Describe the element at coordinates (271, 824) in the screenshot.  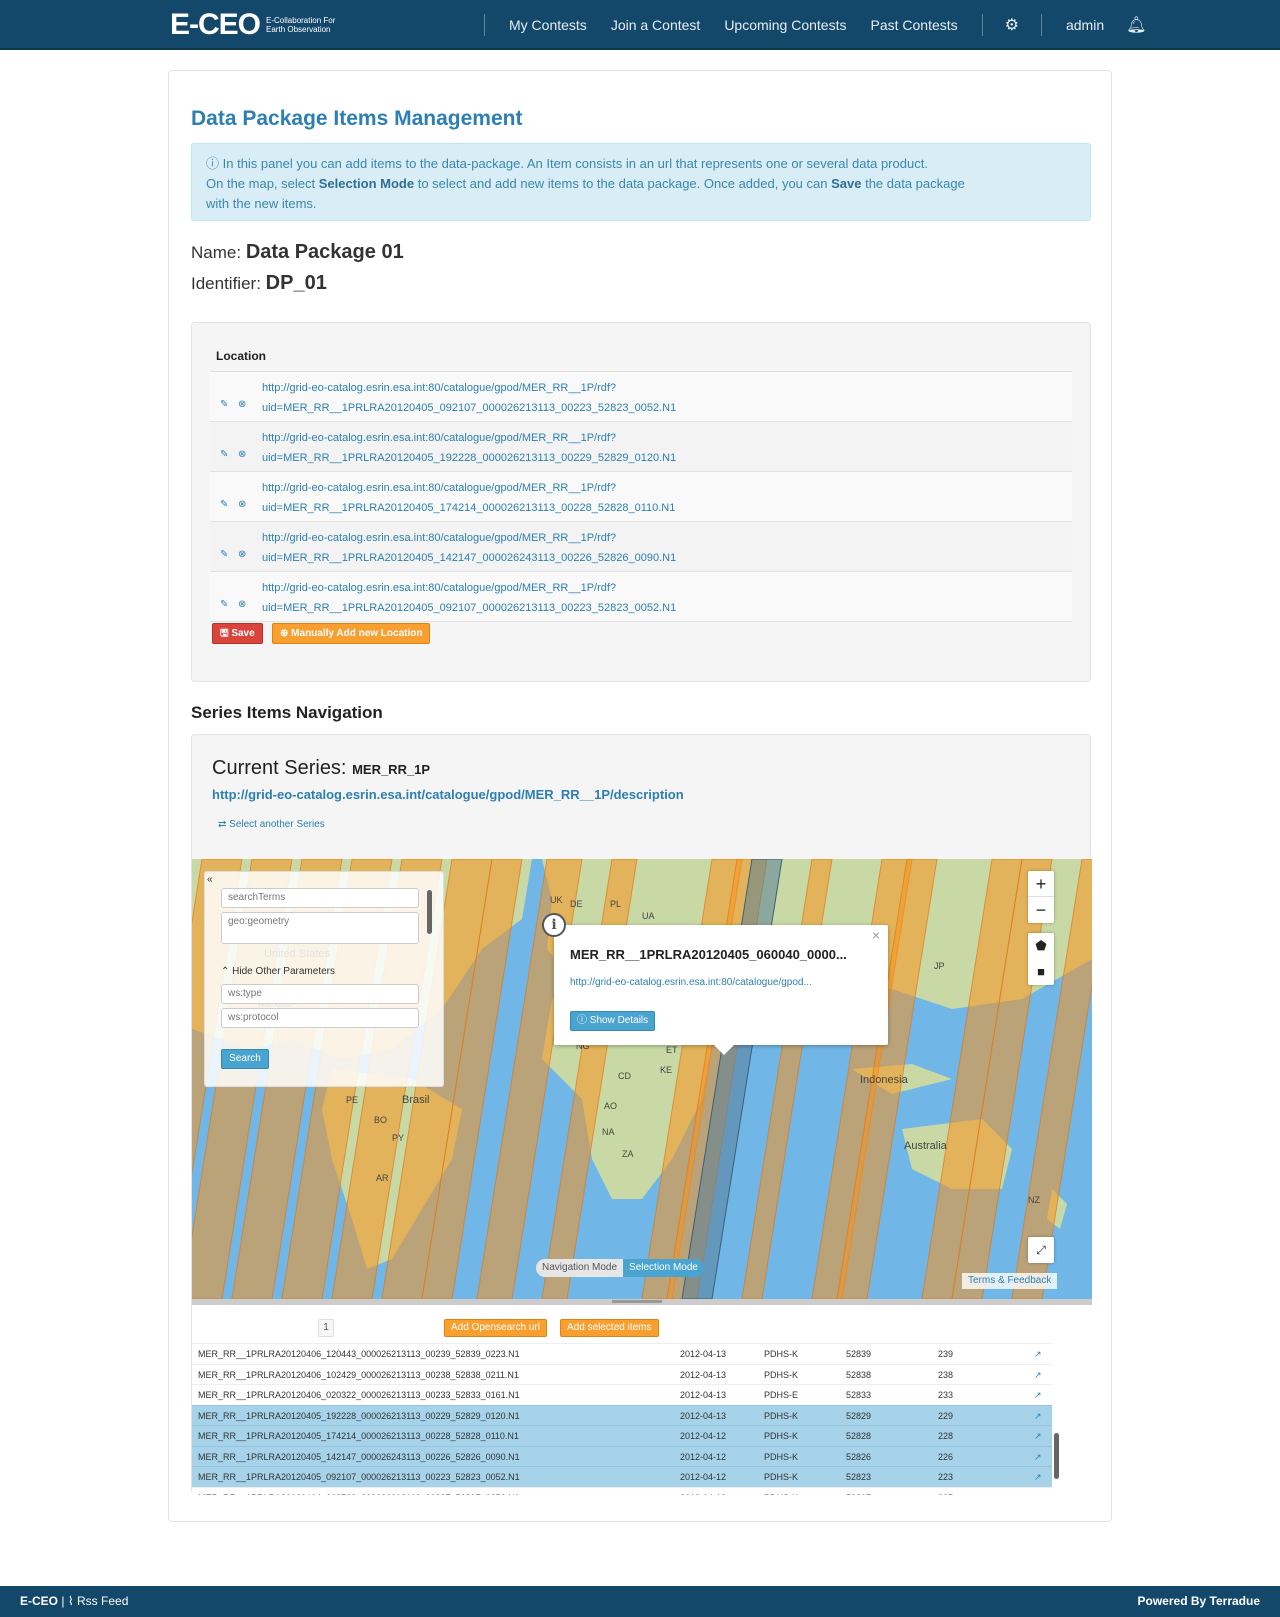
I see `select-another-series-link: ⇄ Select another Series` at that location.